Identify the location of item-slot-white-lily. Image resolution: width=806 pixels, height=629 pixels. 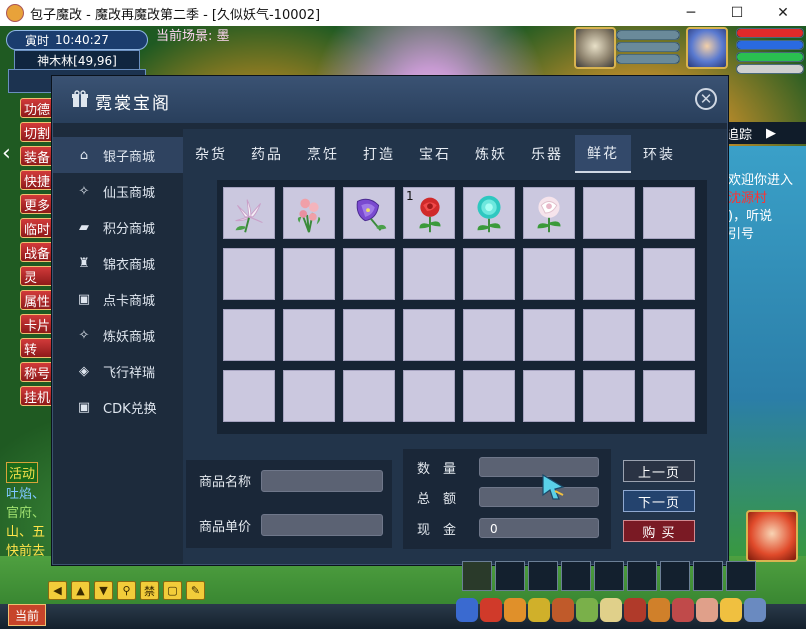
(249, 213).